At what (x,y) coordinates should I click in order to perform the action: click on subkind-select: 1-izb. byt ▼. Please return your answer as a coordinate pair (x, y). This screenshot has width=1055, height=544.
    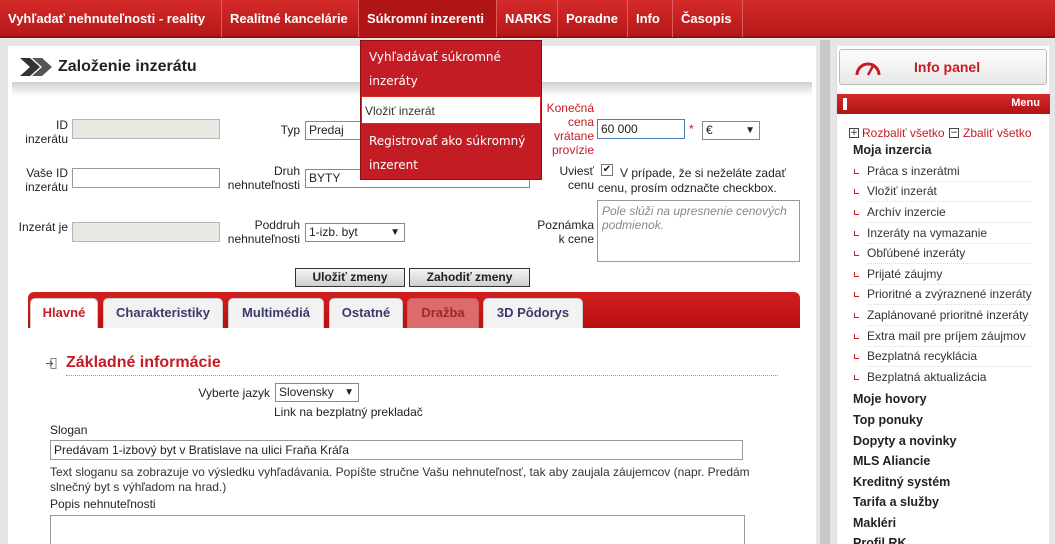
    Looking at the image, I should click on (355, 232).